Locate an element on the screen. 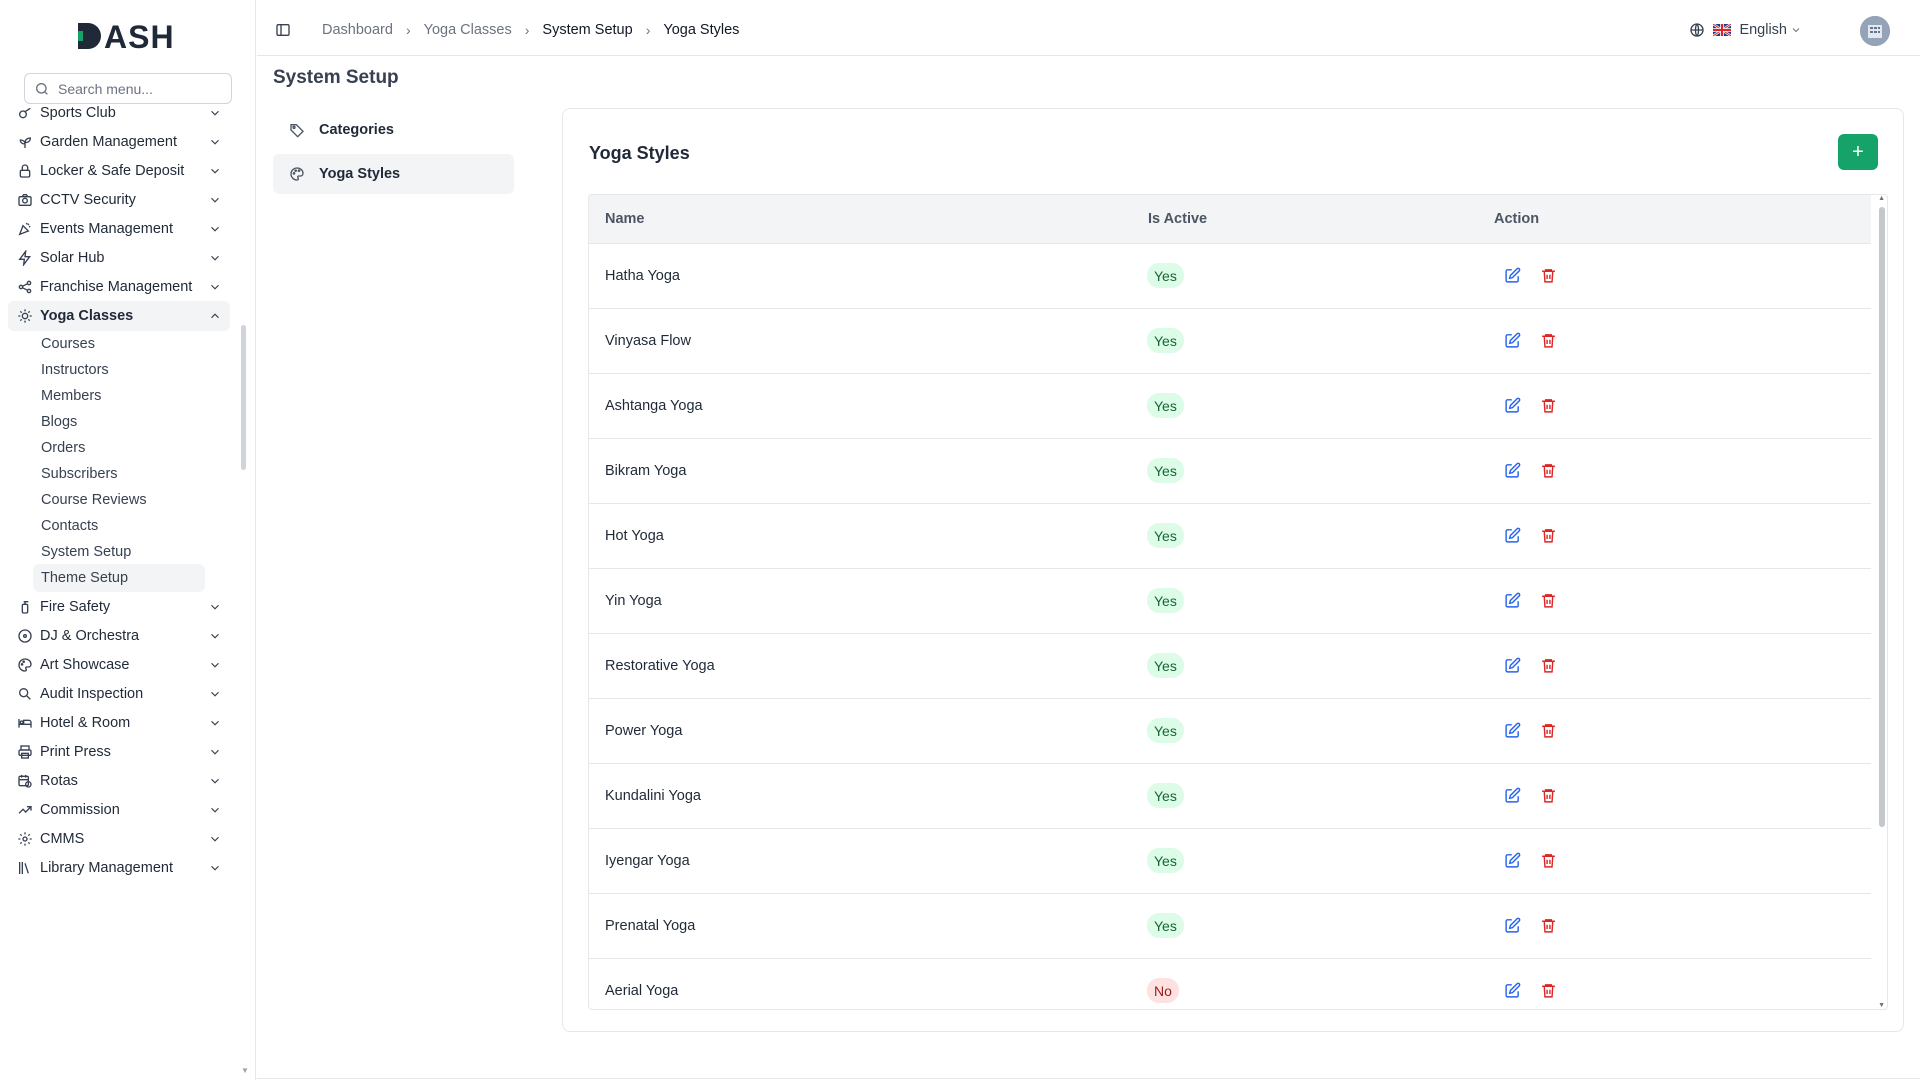  sidebar-item-hotel-room: Hotel & Room is located at coordinates (119, 723).